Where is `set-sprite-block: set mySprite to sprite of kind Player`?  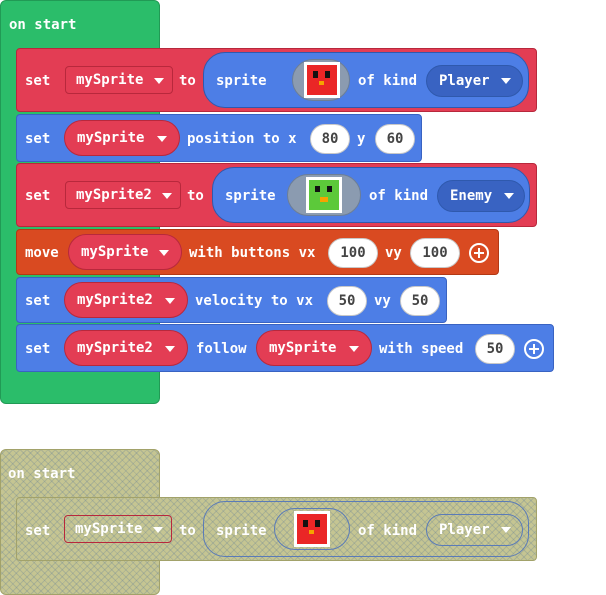
set-sprite-block: set mySprite to sprite of kind Player is located at coordinates (276, 80).